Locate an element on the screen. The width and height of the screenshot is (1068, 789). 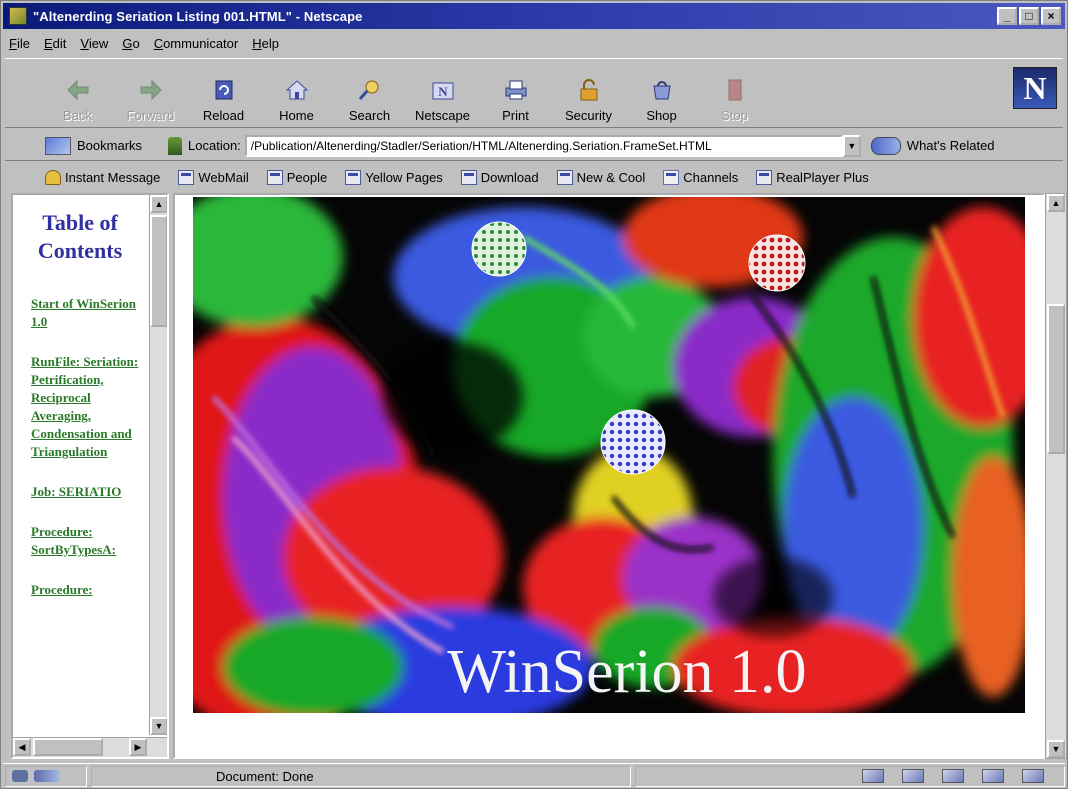
address-book-icon is located at coordinates (953, 776).